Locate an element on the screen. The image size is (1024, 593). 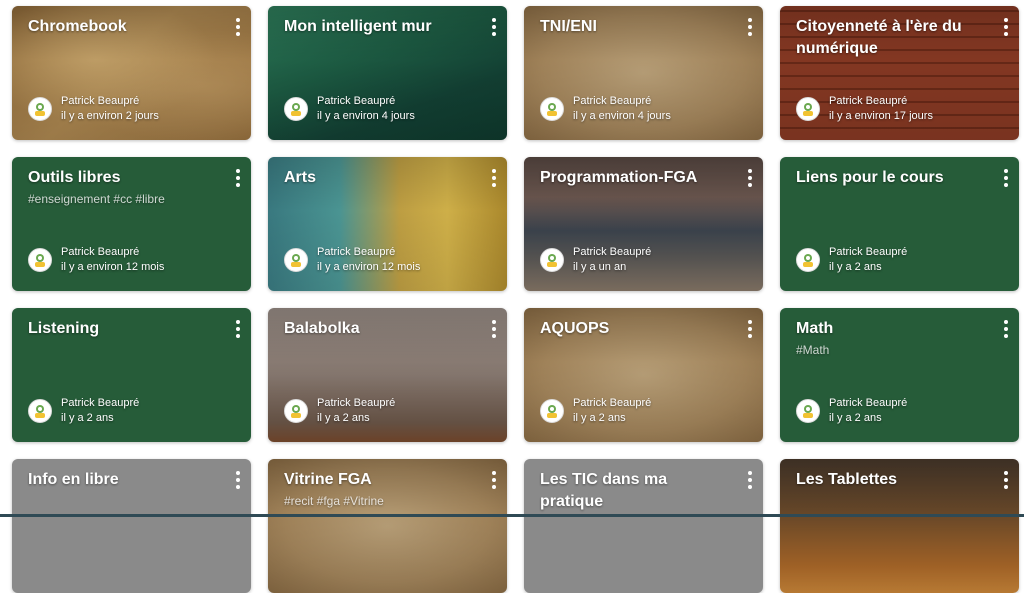
card-author: Patrick Beaupré il y a un an is located at coordinates (595, 260).